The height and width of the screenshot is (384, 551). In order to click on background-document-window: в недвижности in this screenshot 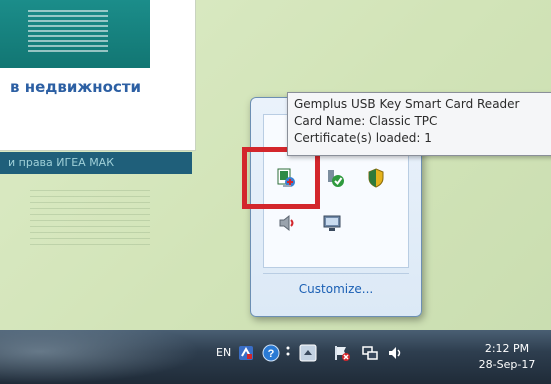, I will do `click(98, 75)`.